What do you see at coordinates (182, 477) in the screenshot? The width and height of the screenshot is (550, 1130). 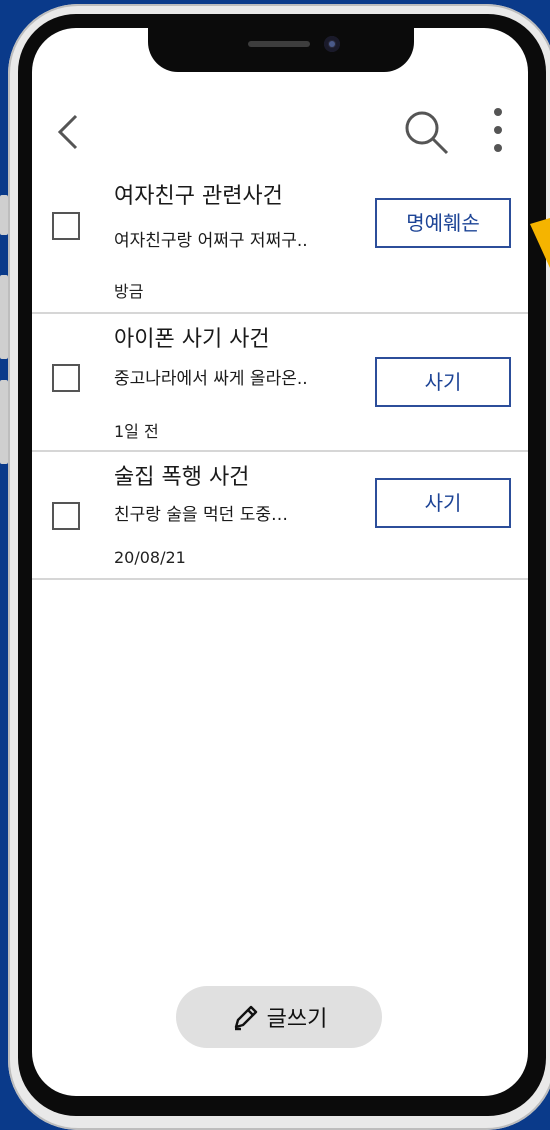 I see `post-title: 술집 폭행 사건` at bounding box center [182, 477].